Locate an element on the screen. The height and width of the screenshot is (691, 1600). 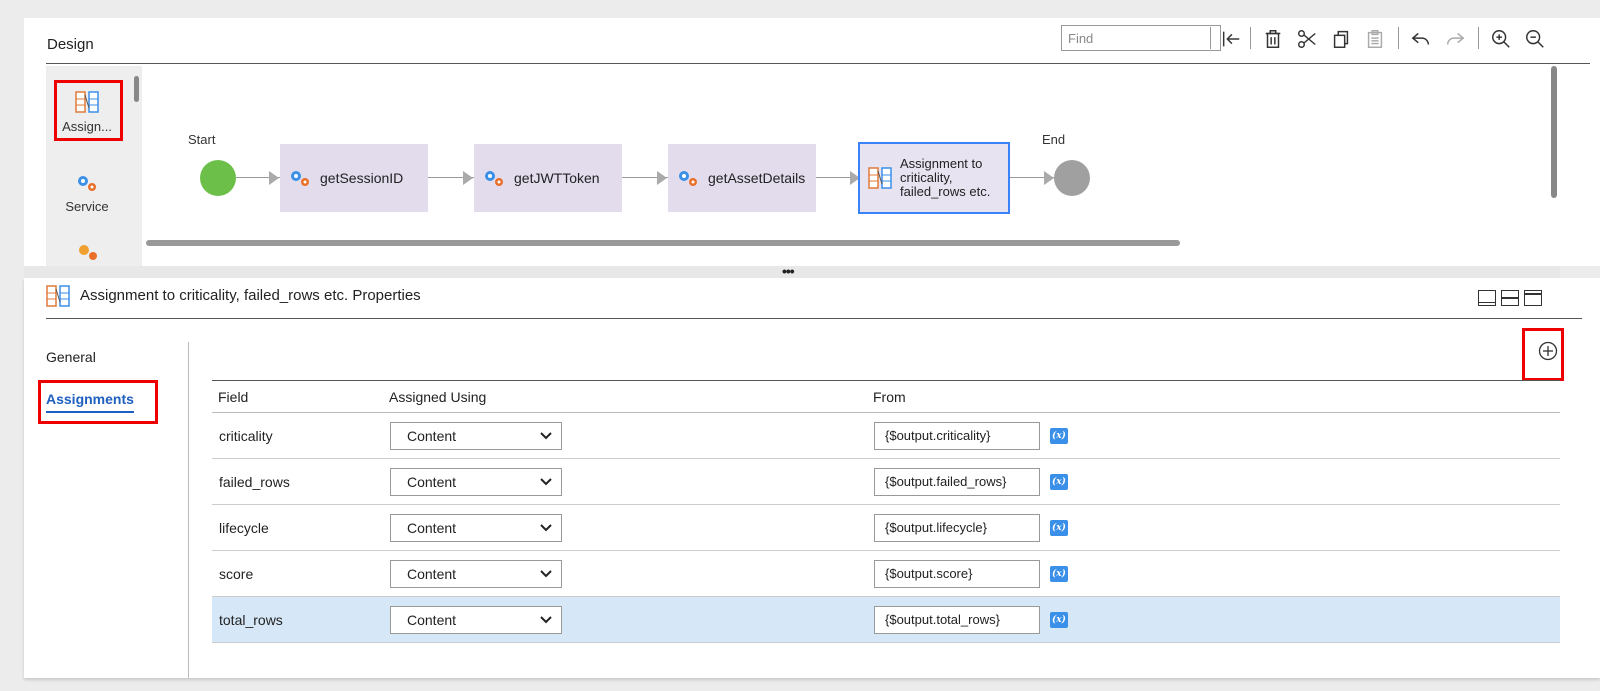
column-header-actions is located at coordinates (1363, 396).